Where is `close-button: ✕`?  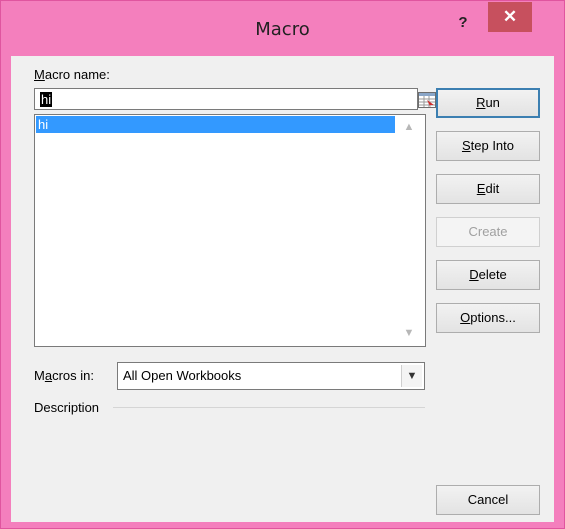 close-button: ✕ is located at coordinates (510, 17).